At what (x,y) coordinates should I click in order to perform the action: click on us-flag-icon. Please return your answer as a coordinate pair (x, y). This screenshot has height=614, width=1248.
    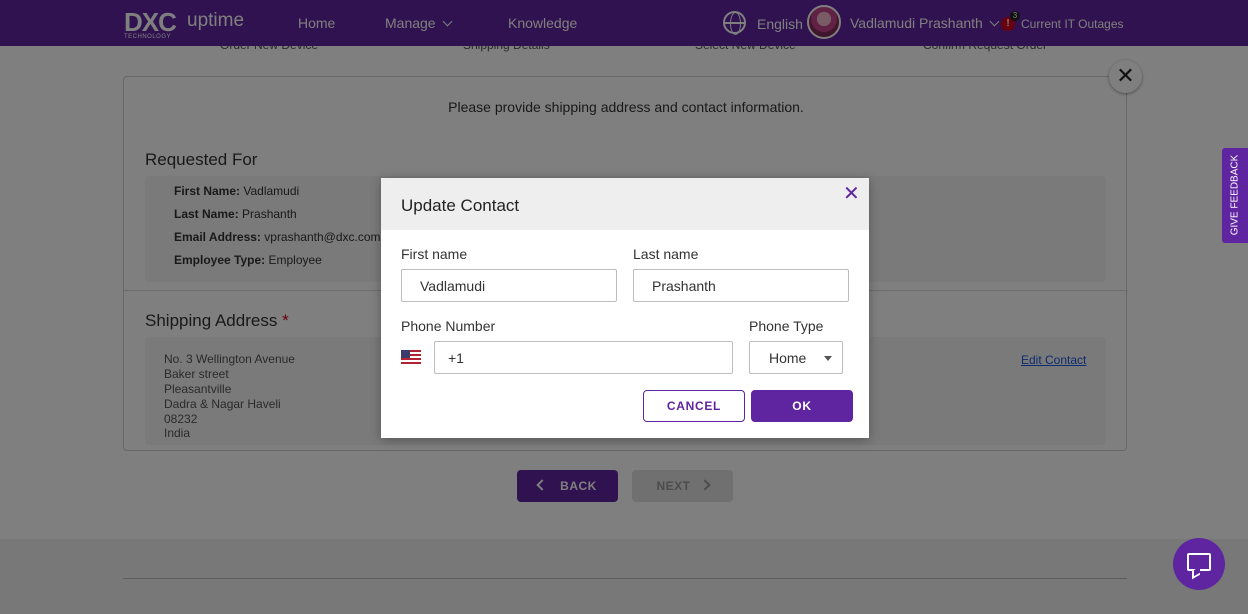
    Looking at the image, I should click on (411, 357).